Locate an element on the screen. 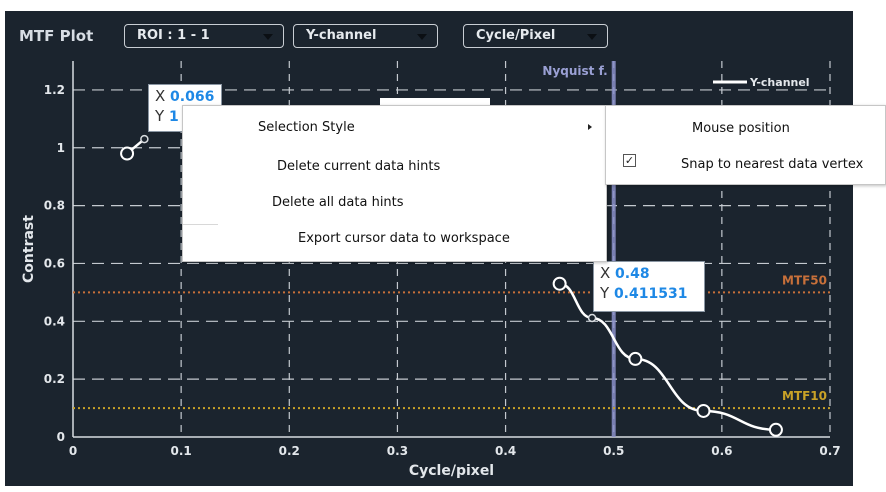 This screenshot has height=492, width=886. x-tick-label: 0.2 is located at coordinates (289, 451).